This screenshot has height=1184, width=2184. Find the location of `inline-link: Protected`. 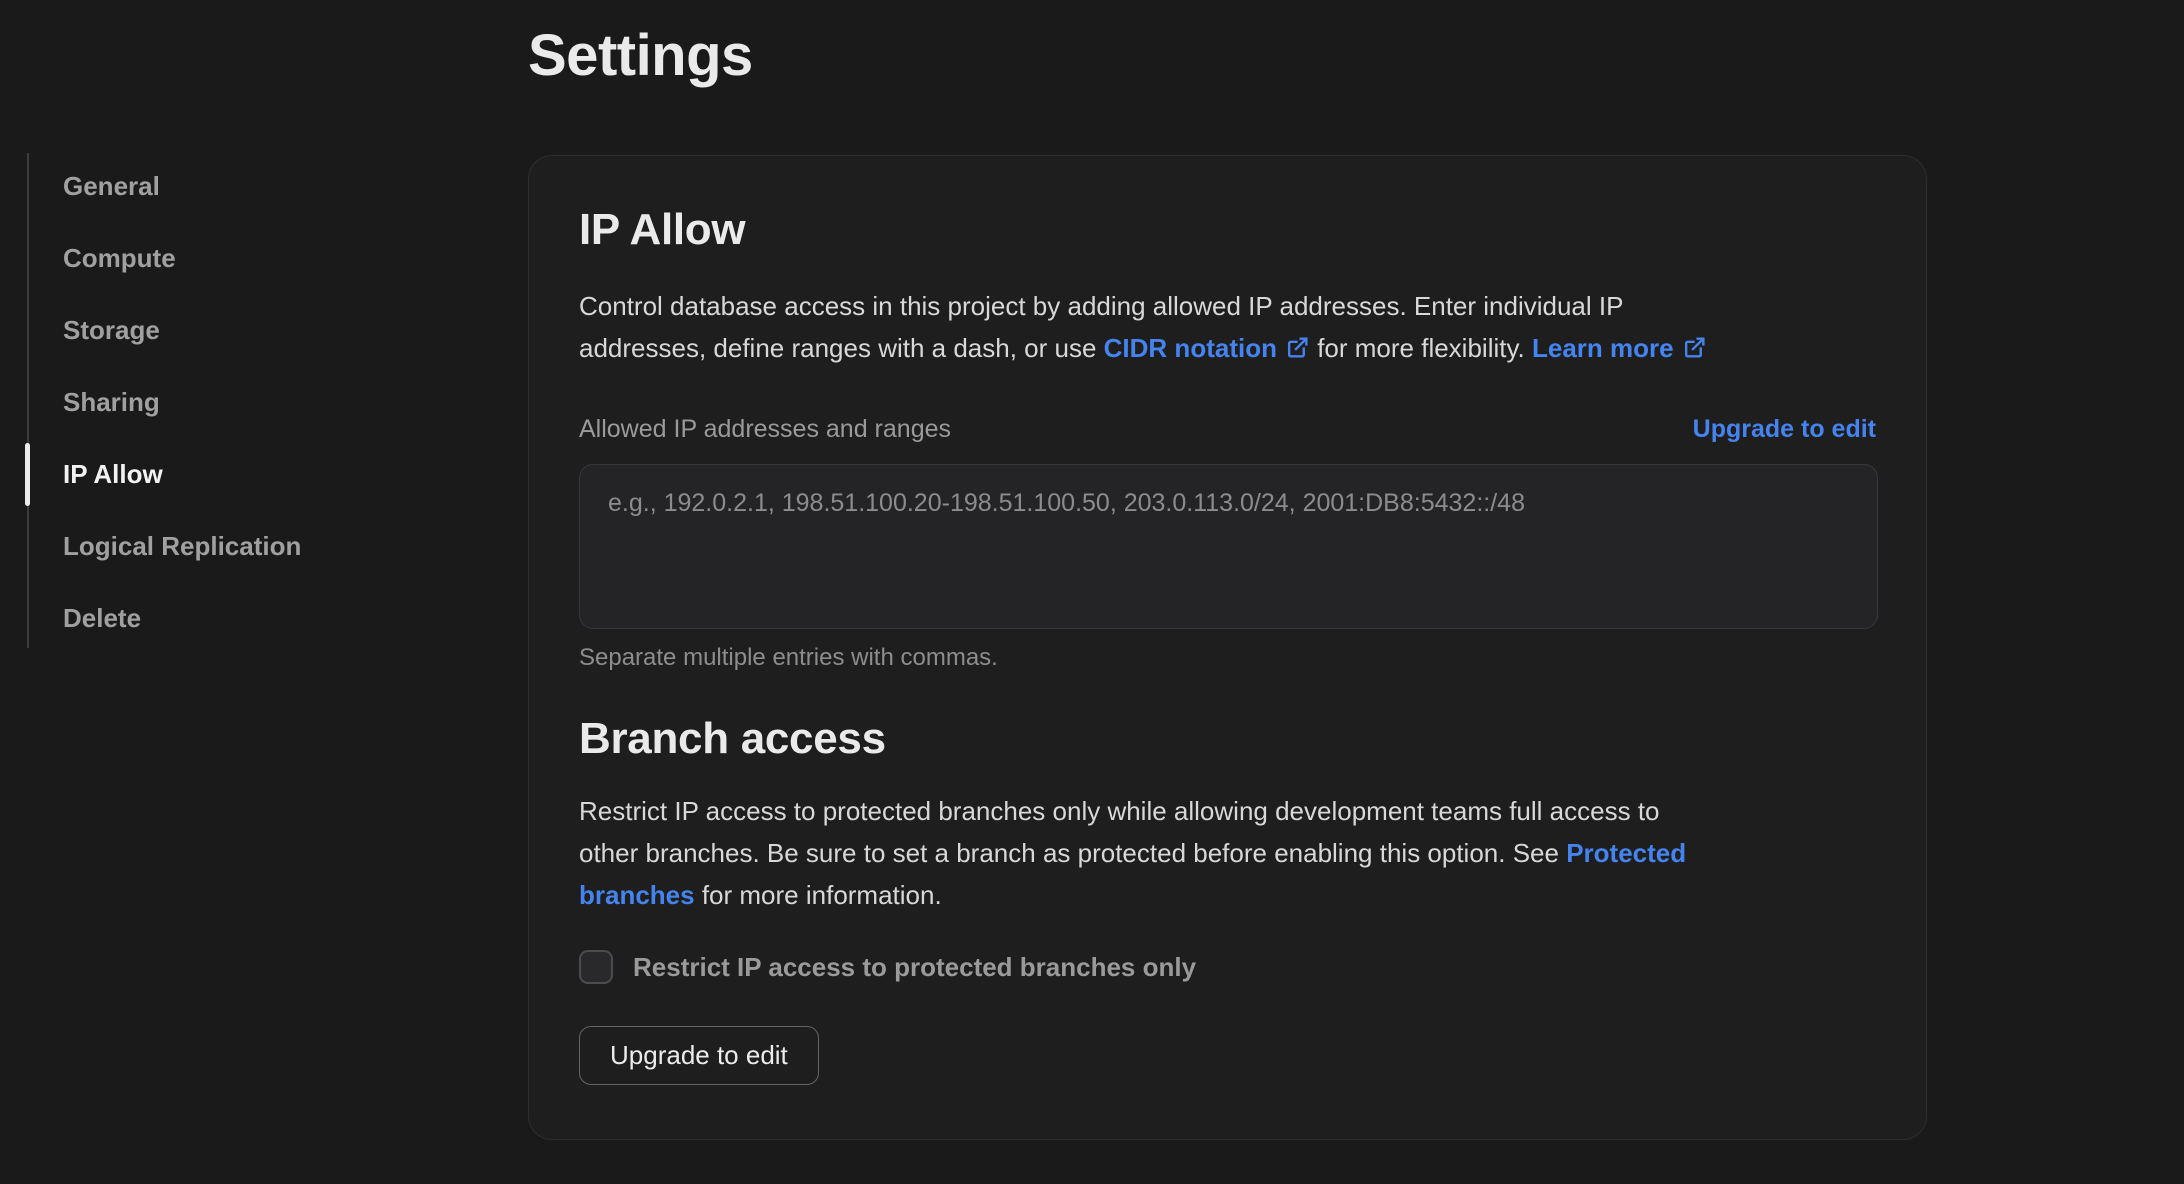

inline-link: Protected is located at coordinates (1626, 853).